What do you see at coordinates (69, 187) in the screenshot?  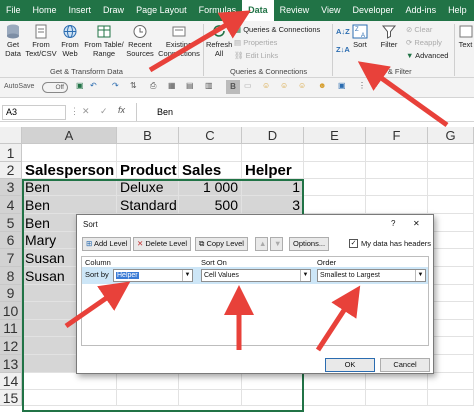 I see `cell-a3: Ben` at bounding box center [69, 187].